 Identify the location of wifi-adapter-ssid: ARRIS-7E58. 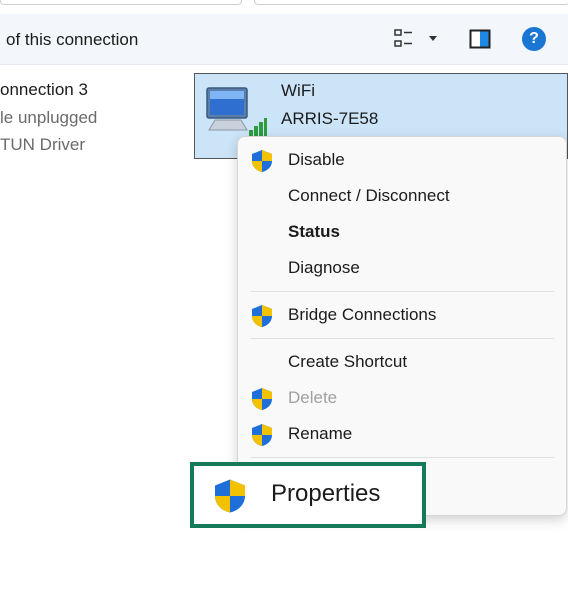
(330, 118).